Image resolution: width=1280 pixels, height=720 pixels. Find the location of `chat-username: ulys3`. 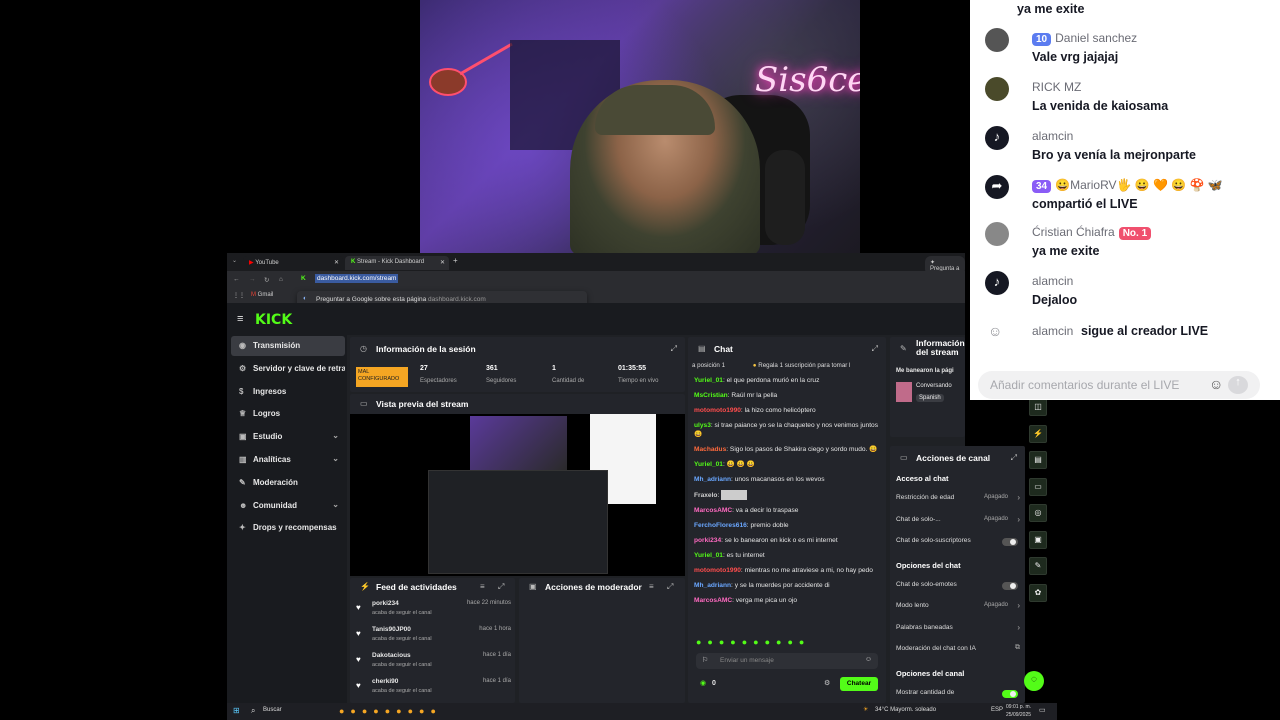

chat-username: ulys3 is located at coordinates (702, 425).